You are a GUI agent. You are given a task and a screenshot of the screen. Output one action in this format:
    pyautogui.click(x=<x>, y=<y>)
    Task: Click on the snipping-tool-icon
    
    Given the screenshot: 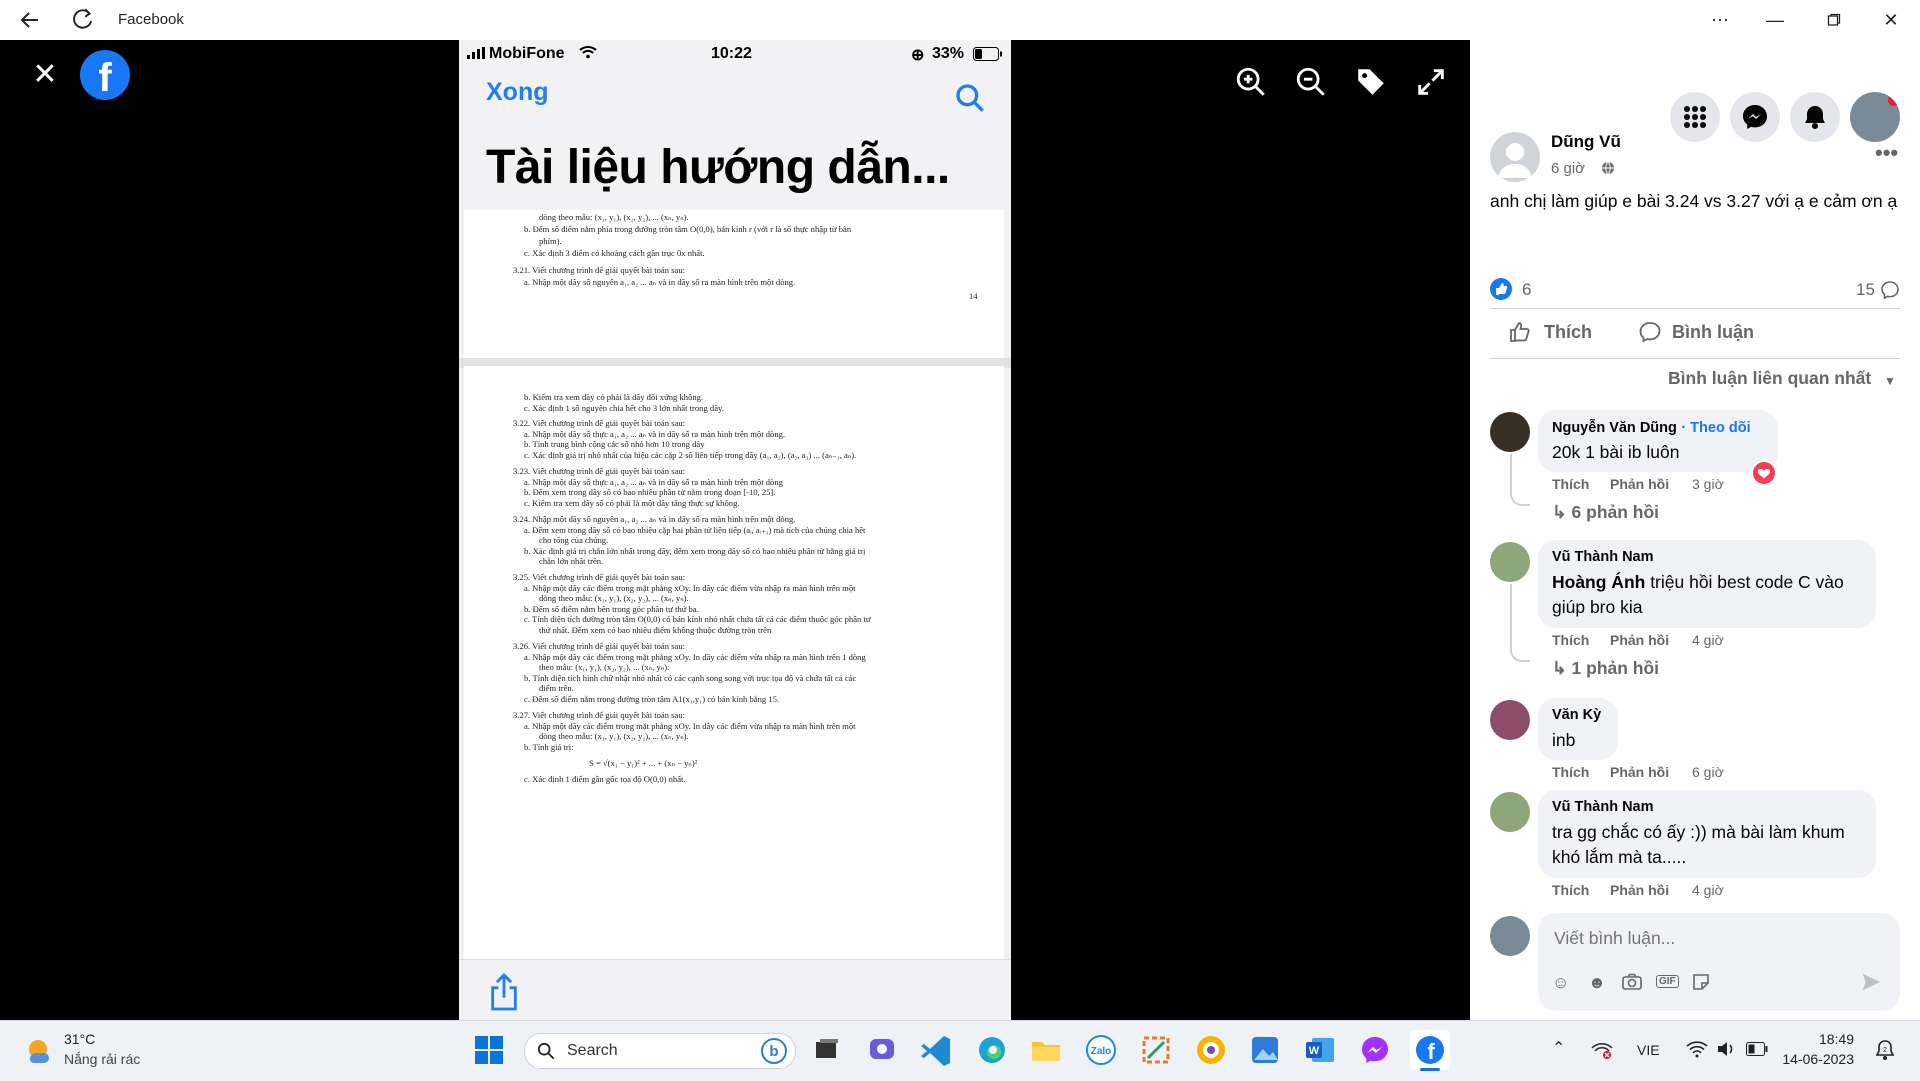 What is the action you would take?
    pyautogui.click(x=1156, y=1050)
    